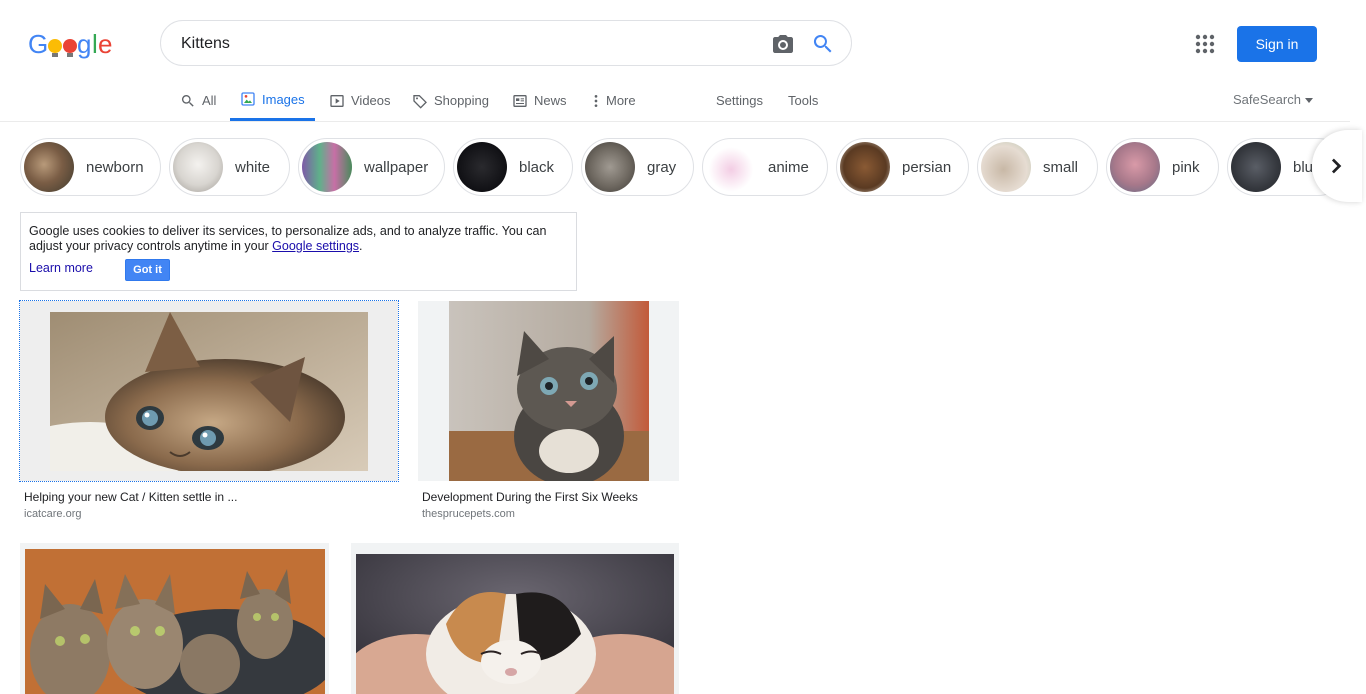  Describe the element at coordinates (1162, 167) in the screenshot. I see `chip-pink: pink` at that location.